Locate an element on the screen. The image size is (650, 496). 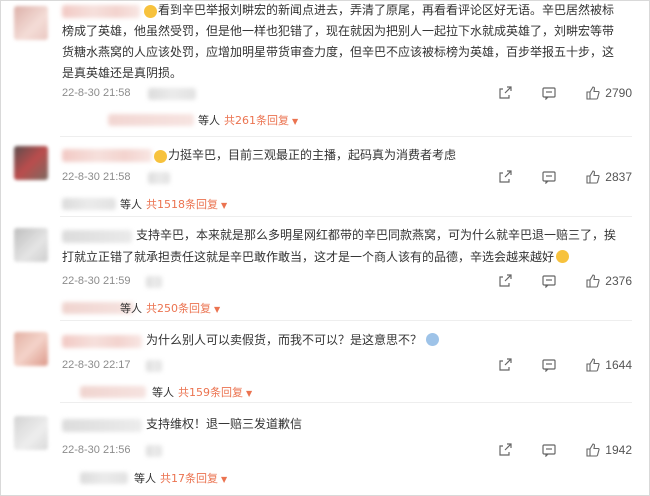
timestamp: 22-8-30 21:59 is located at coordinates (96, 281).